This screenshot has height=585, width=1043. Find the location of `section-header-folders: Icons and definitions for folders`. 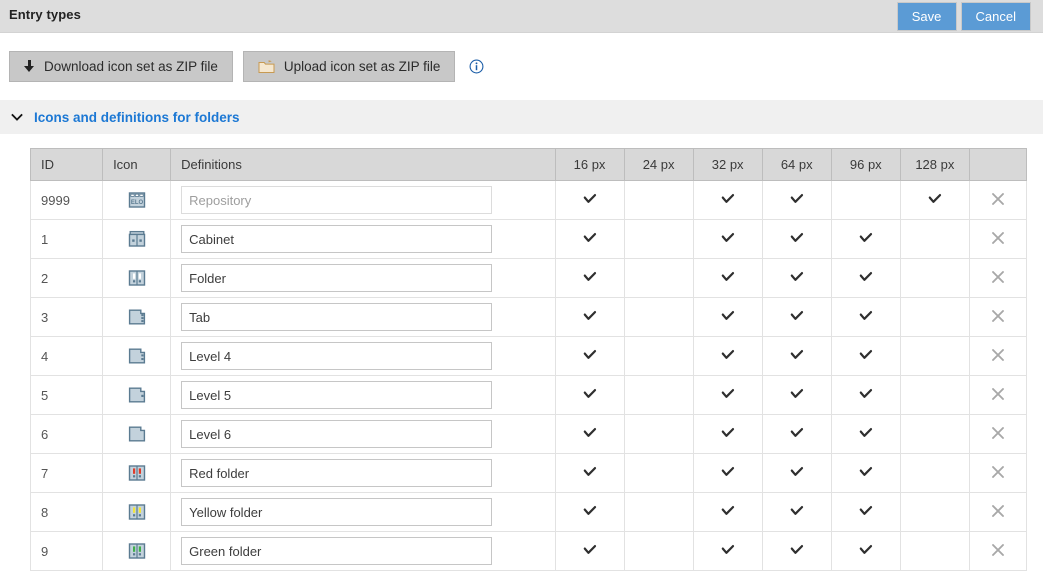

section-header-folders: Icons and definitions for folders is located at coordinates (521, 117).